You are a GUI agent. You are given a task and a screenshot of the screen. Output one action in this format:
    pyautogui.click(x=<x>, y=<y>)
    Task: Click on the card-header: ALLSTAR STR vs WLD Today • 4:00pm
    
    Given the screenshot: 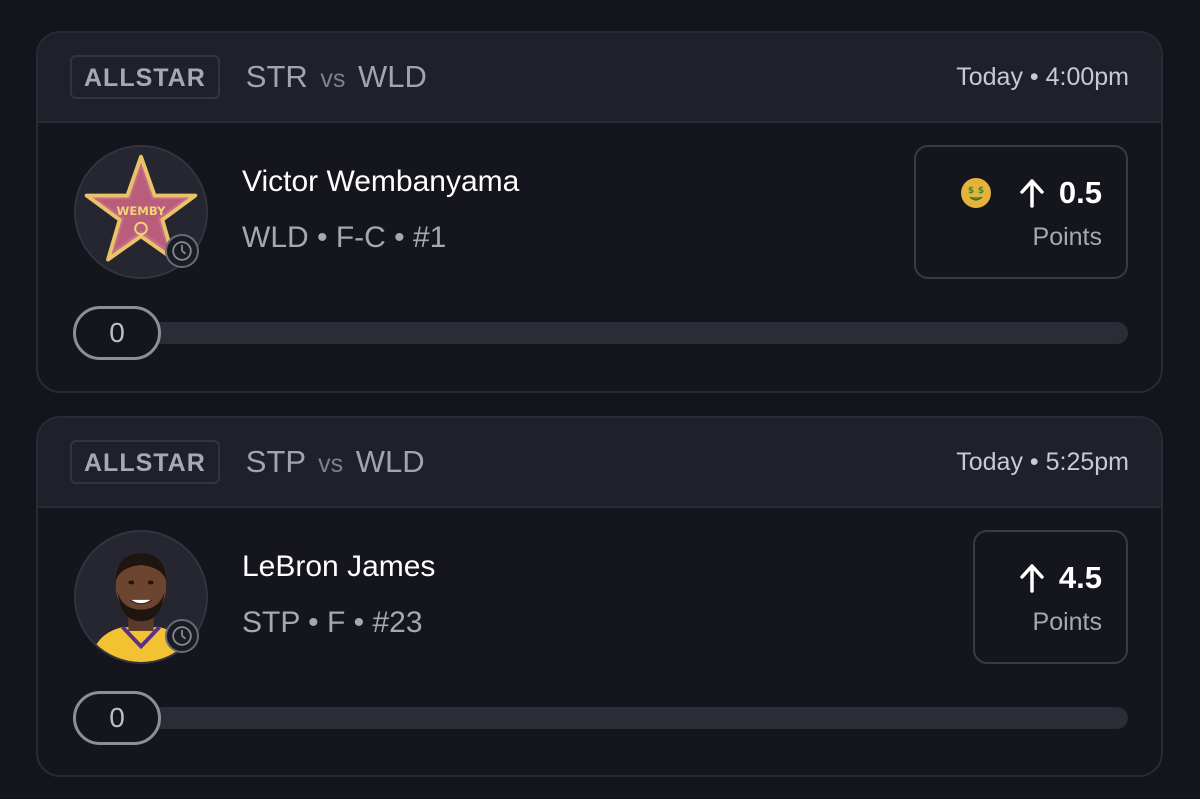 What is the action you would take?
    pyautogui.click(x=599, y=78)
    